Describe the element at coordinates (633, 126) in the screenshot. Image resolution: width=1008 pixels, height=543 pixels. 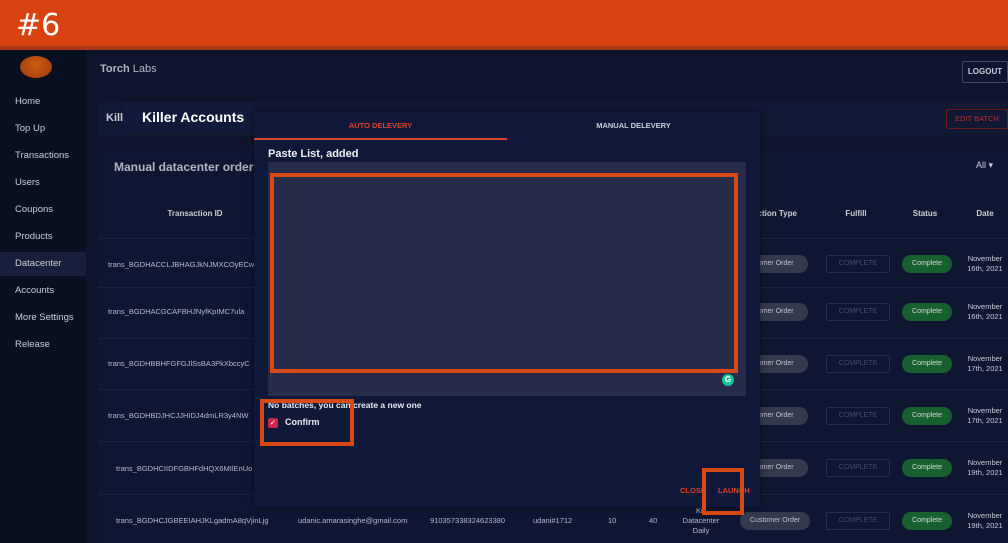
I see `tab-manual-delivery: MANUAL DELEVERY` at that location.